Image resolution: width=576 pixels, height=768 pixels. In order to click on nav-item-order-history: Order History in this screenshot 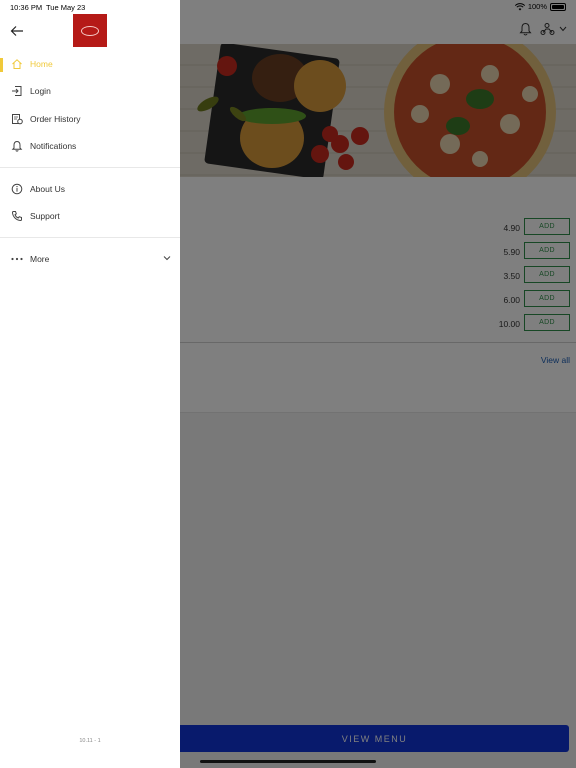, I will do `click(90, 120)`.